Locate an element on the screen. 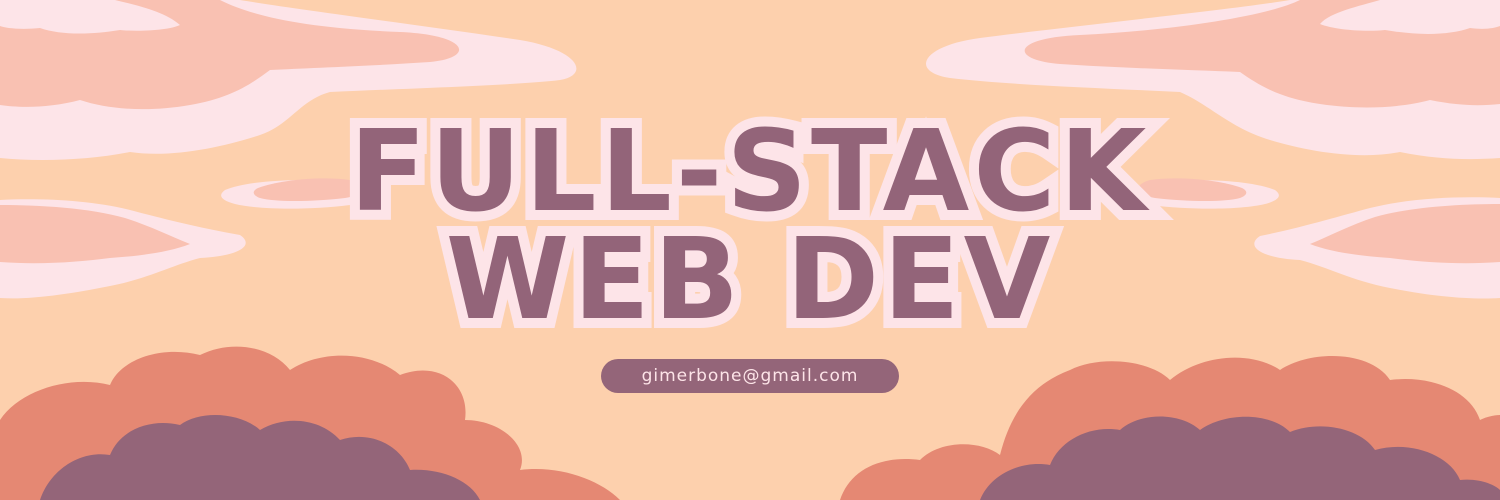  email-text: gimerbone@gmail.com is located at coordinates (750, 376).